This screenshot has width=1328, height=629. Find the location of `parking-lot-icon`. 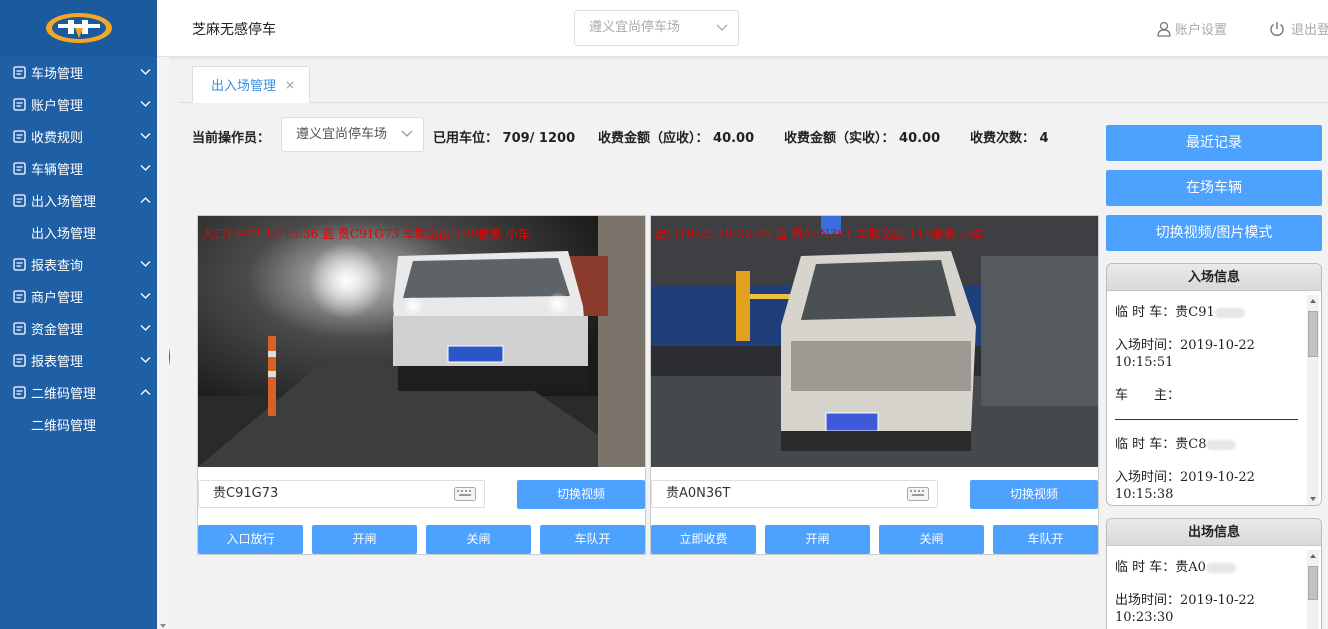

parking-lot-icon is located at coordinates (19, 72).